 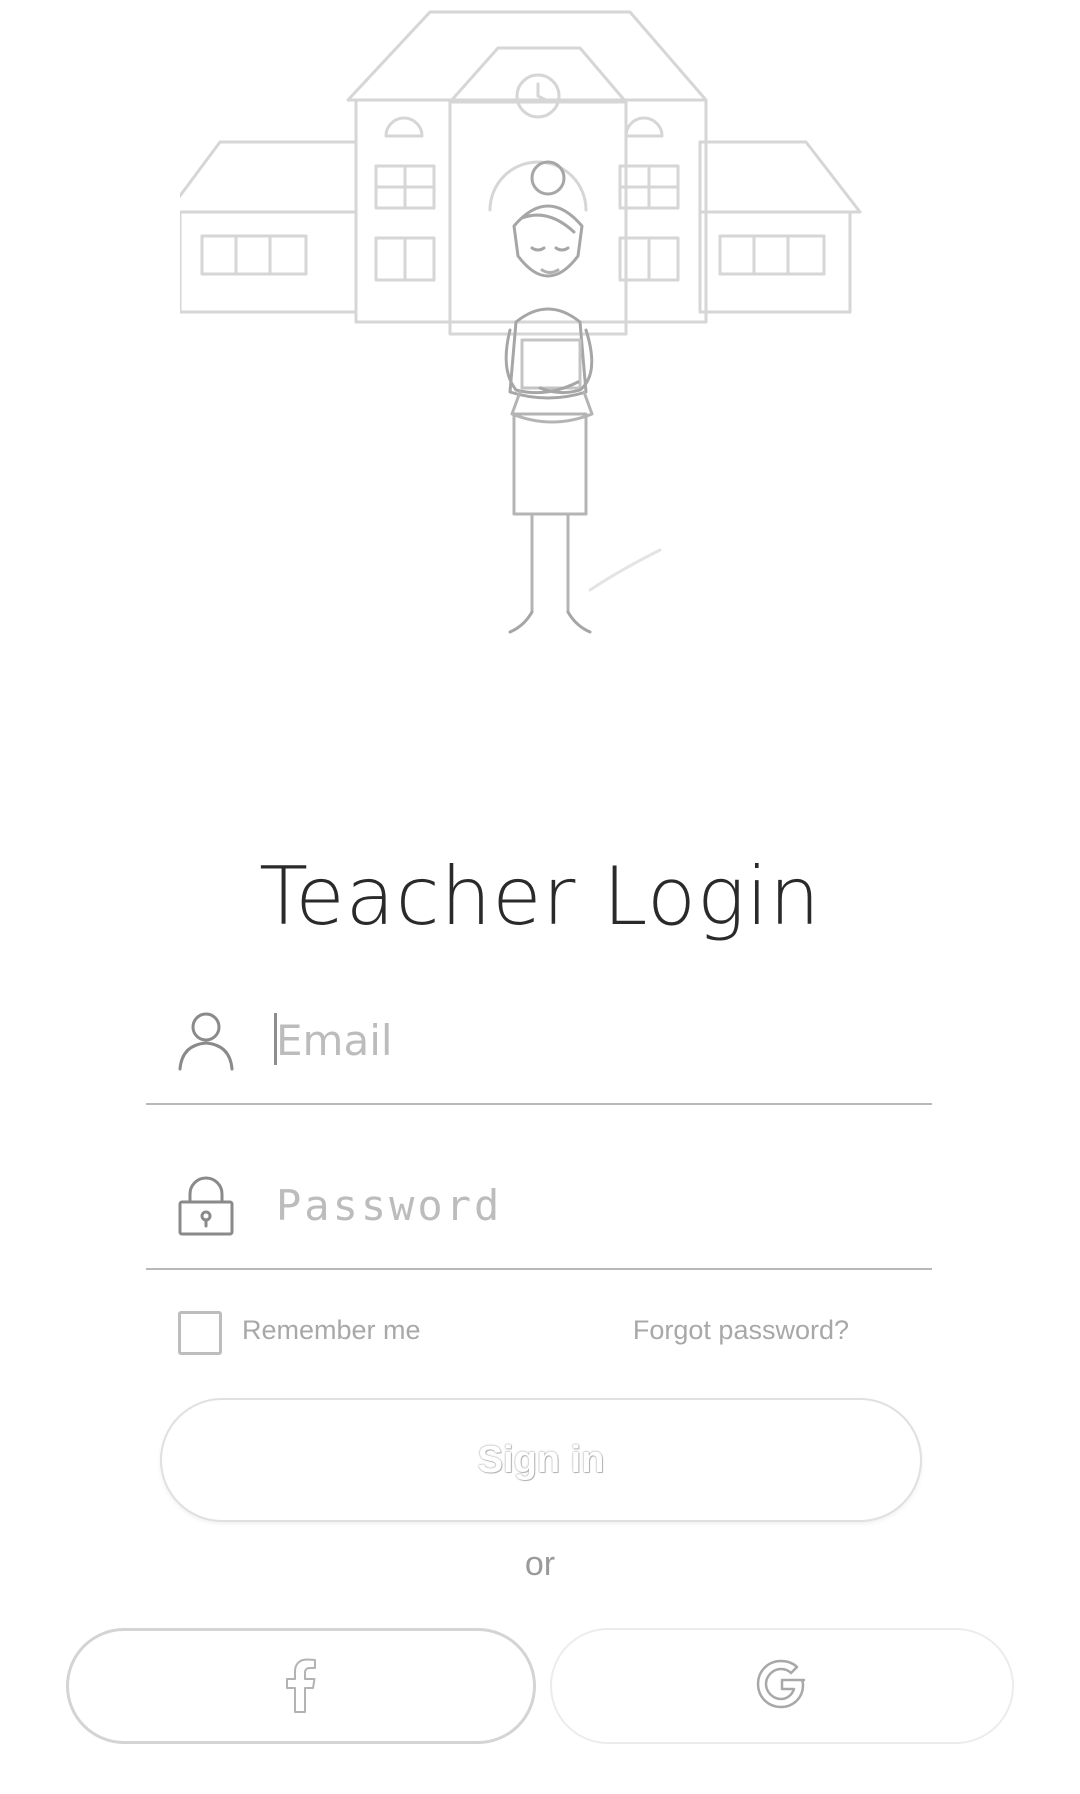 What do you see at coordinates (206, 1040) in the screenshot?
I see `user-icon` at bounding box center [206, 1040].